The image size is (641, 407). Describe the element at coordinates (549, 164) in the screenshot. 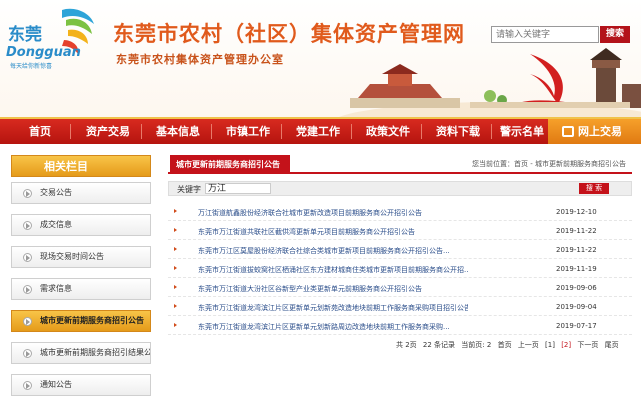

I see `breadcrumb: 您当前位置：首页 - 城市更新前期服务商招引公告` at that location.